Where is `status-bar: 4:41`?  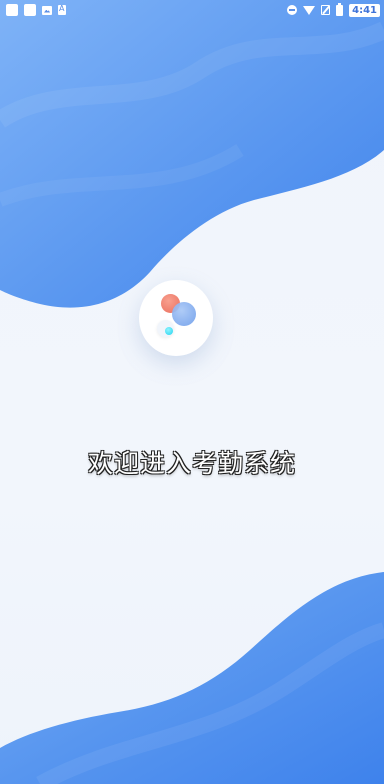 status-bar: 4:41 is located at coordinates (192, 10).